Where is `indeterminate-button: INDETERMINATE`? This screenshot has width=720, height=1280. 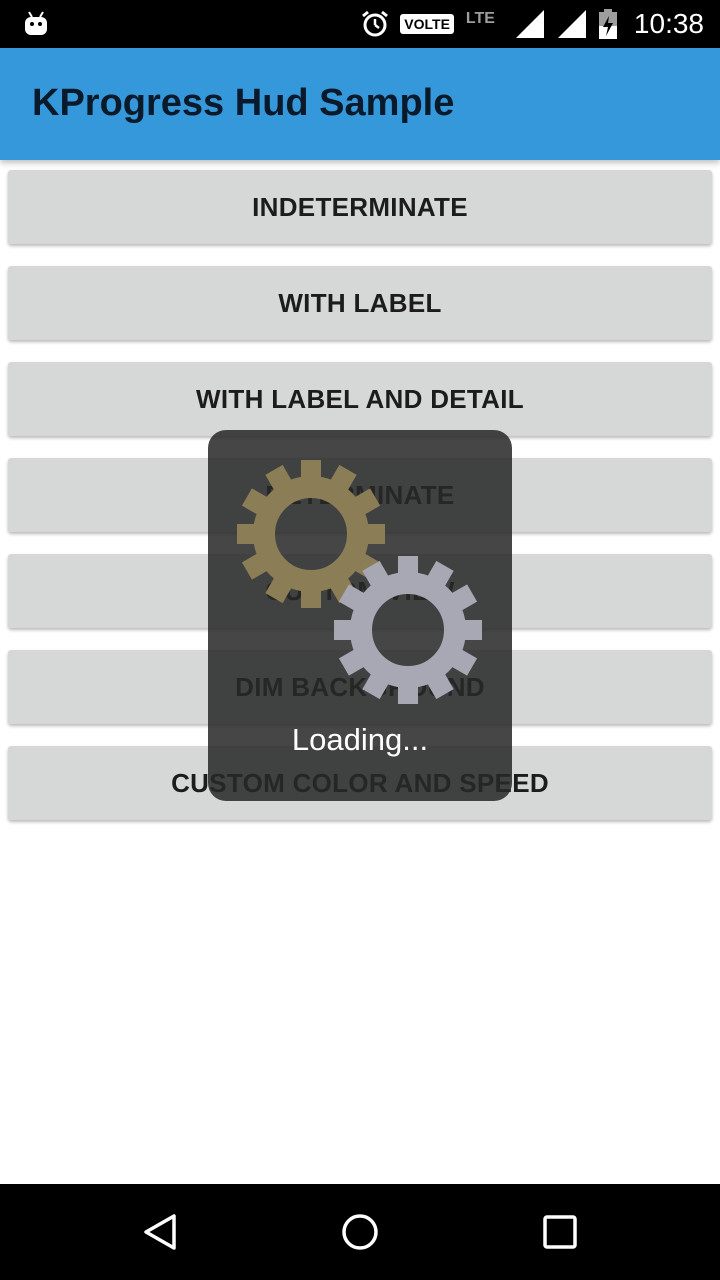
indeterminate-button: INDETERMINATE is located at coordinates (360, 207).